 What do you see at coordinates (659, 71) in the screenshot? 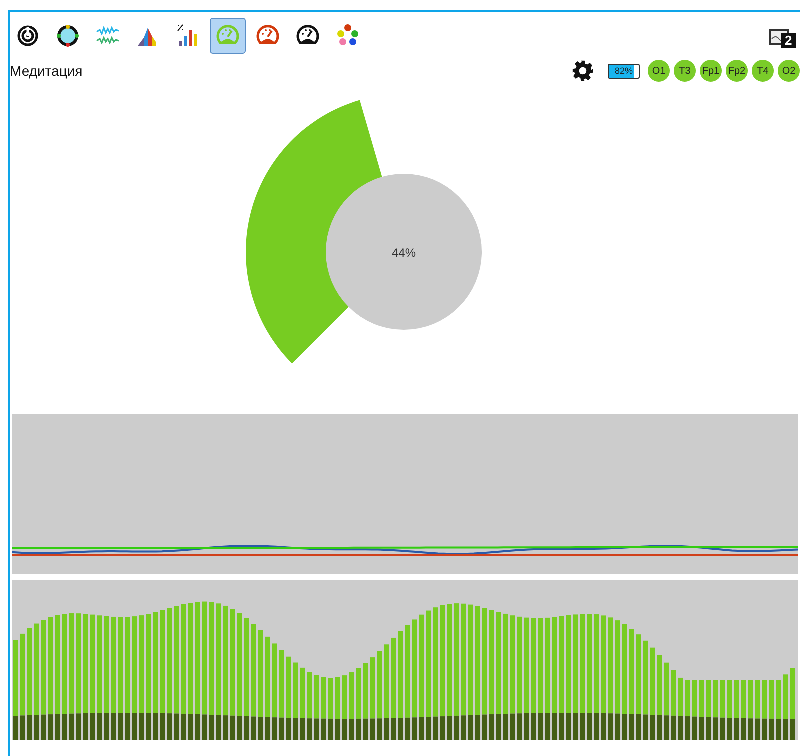
I see `channel-indicator: O1` at bounding box center [659, 71].